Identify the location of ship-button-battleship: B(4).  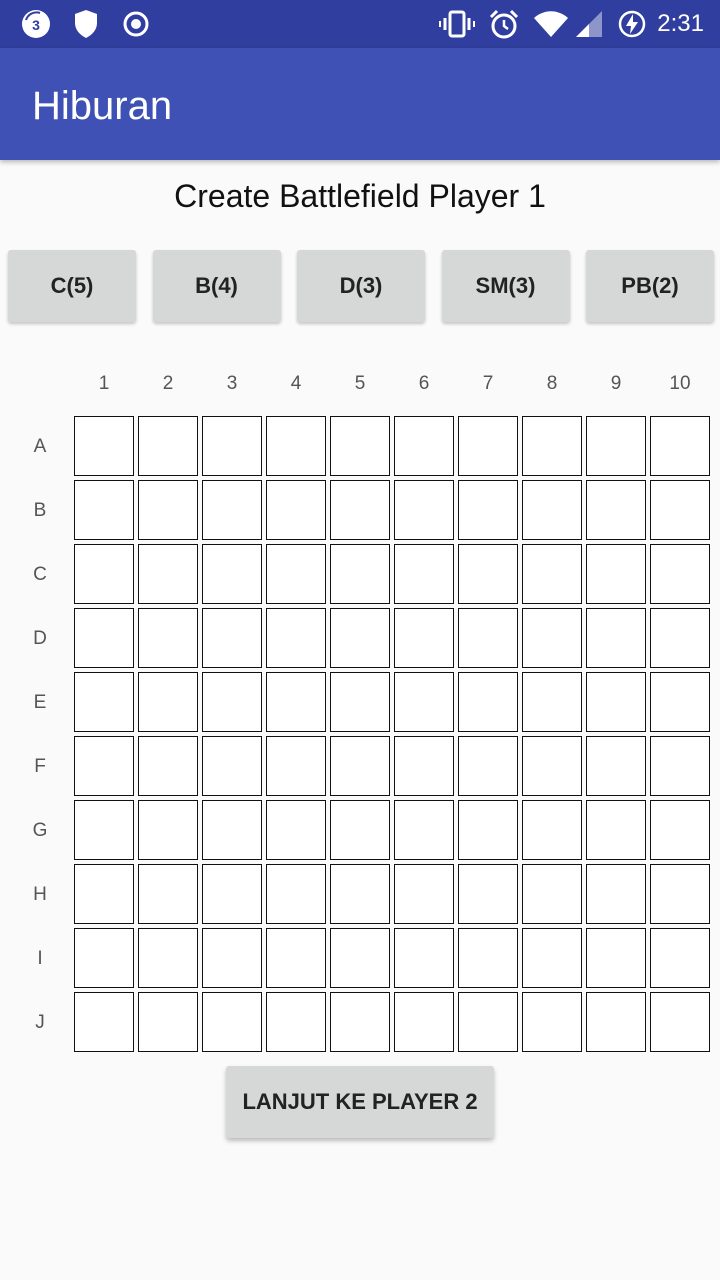
(216, 286).